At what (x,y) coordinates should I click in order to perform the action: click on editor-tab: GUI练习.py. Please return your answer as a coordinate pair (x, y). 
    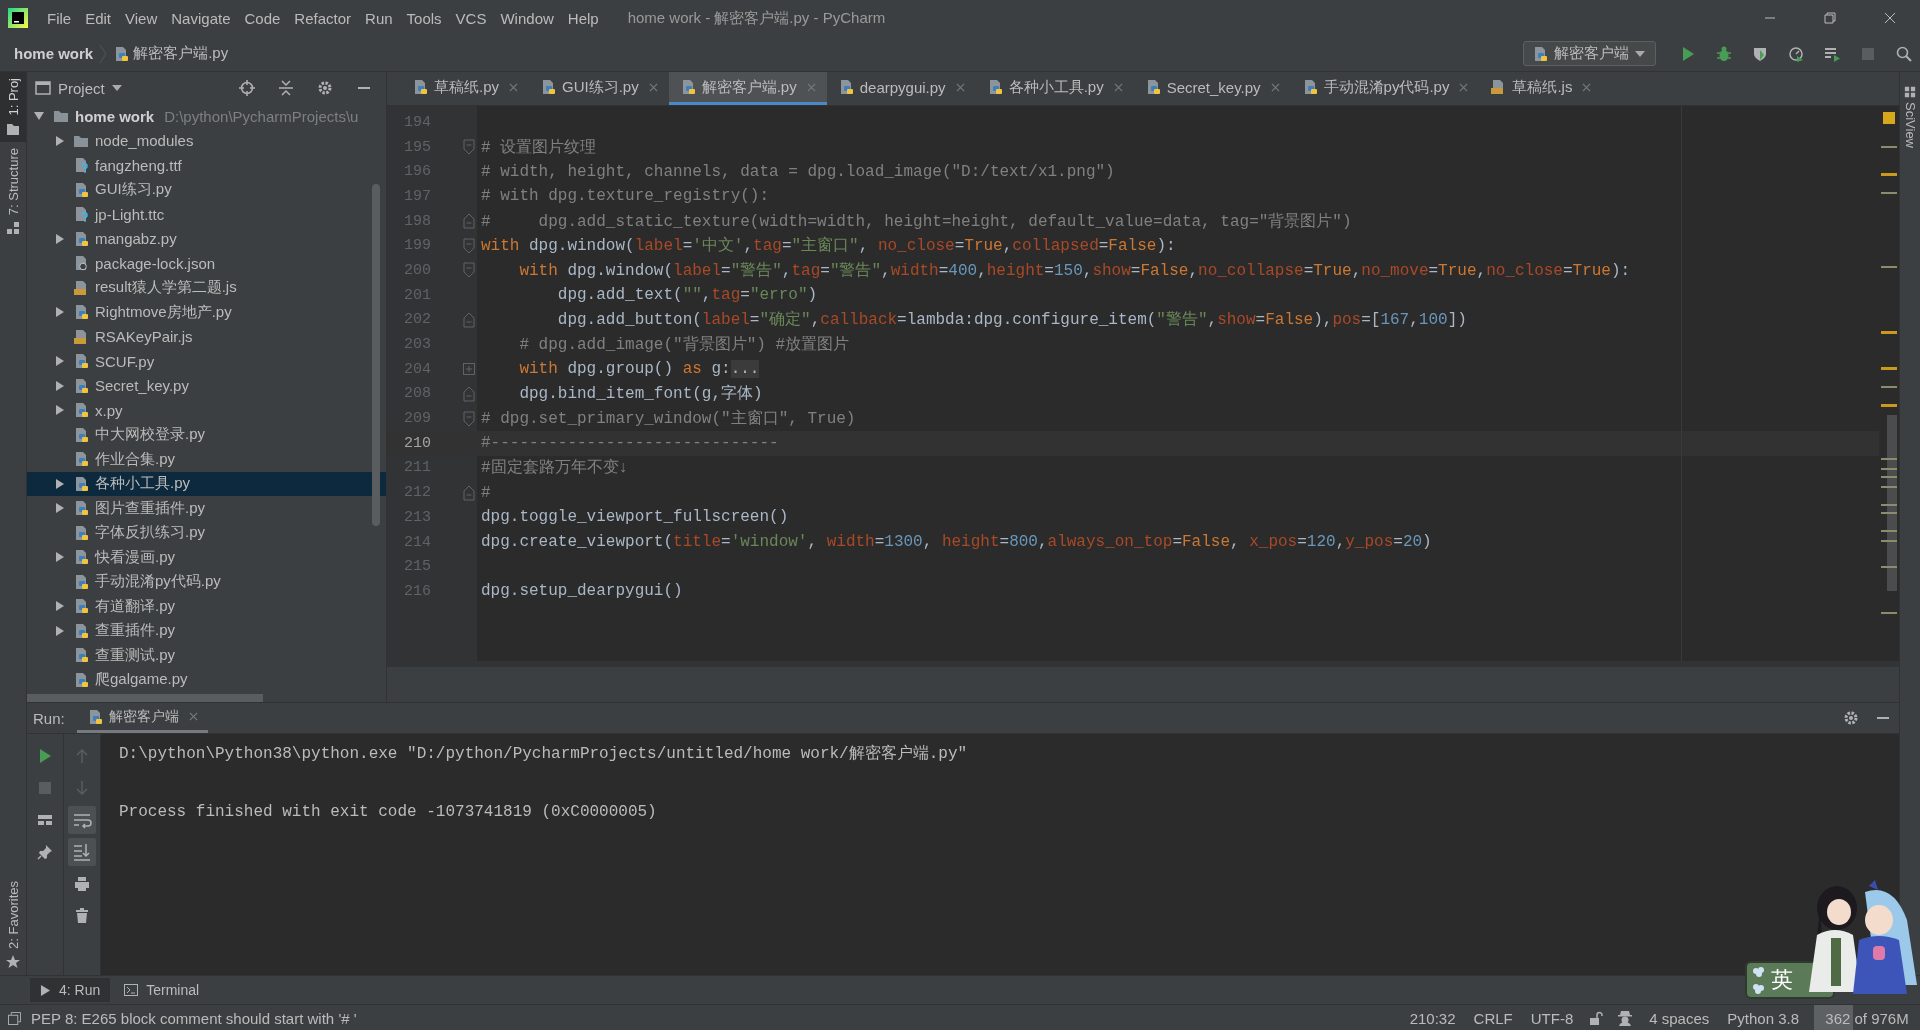
    Looking at the image, I should click on (599, 88).